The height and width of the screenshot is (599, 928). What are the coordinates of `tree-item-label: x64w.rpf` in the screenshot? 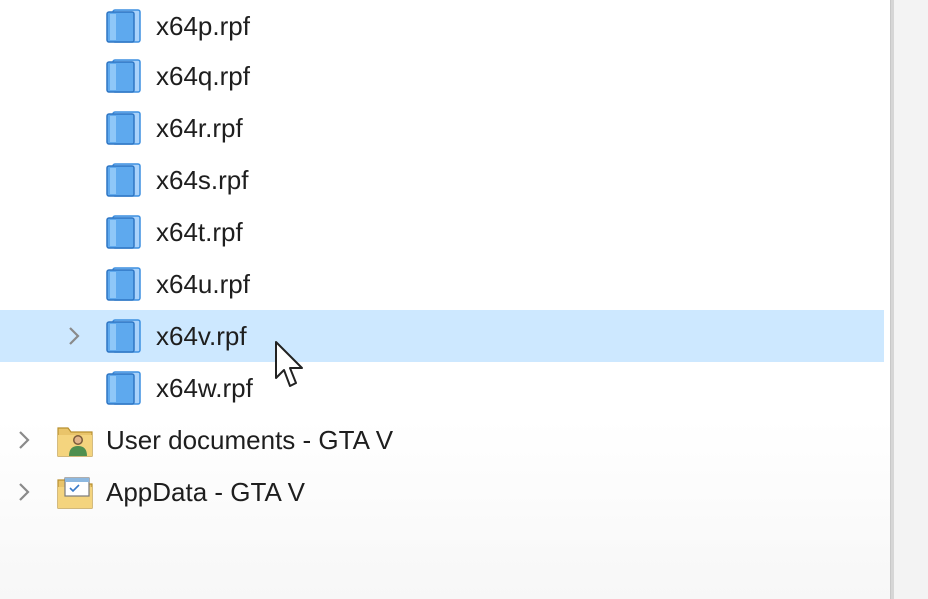 It's located at (204, 388).